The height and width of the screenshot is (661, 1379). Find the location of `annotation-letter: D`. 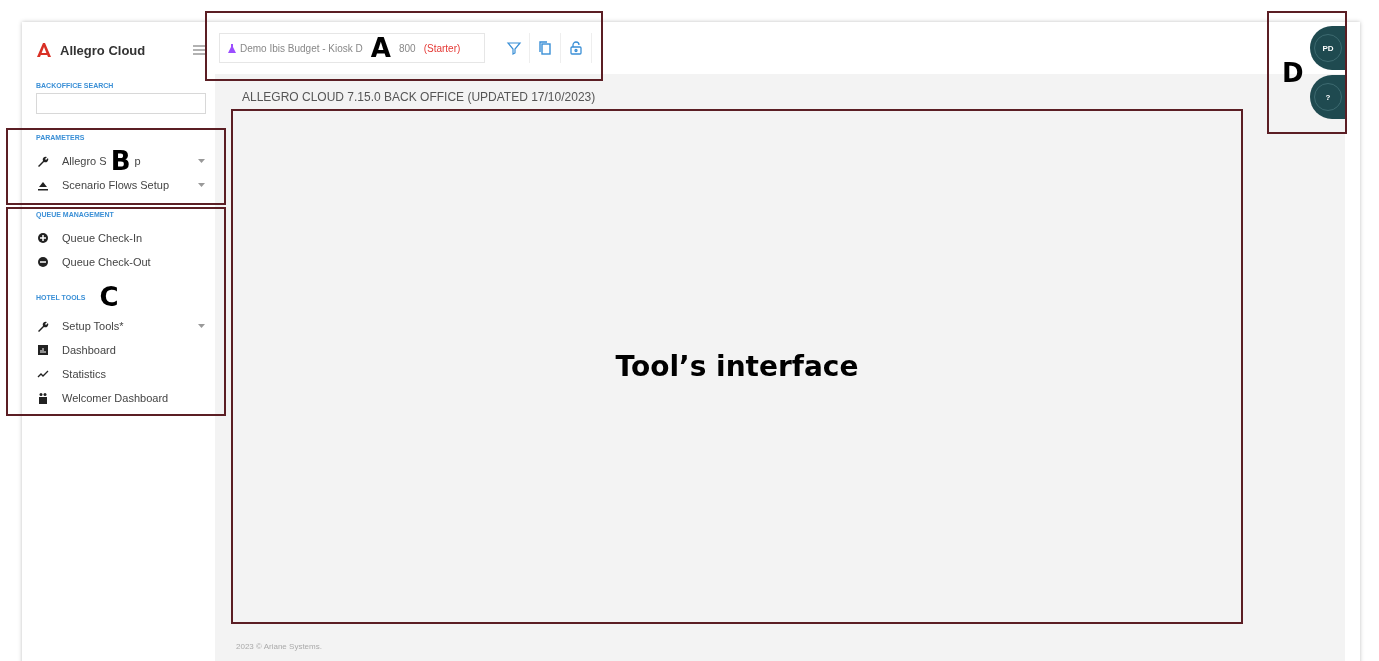

annotation-letter: D is located at coordinates (1293, 73).